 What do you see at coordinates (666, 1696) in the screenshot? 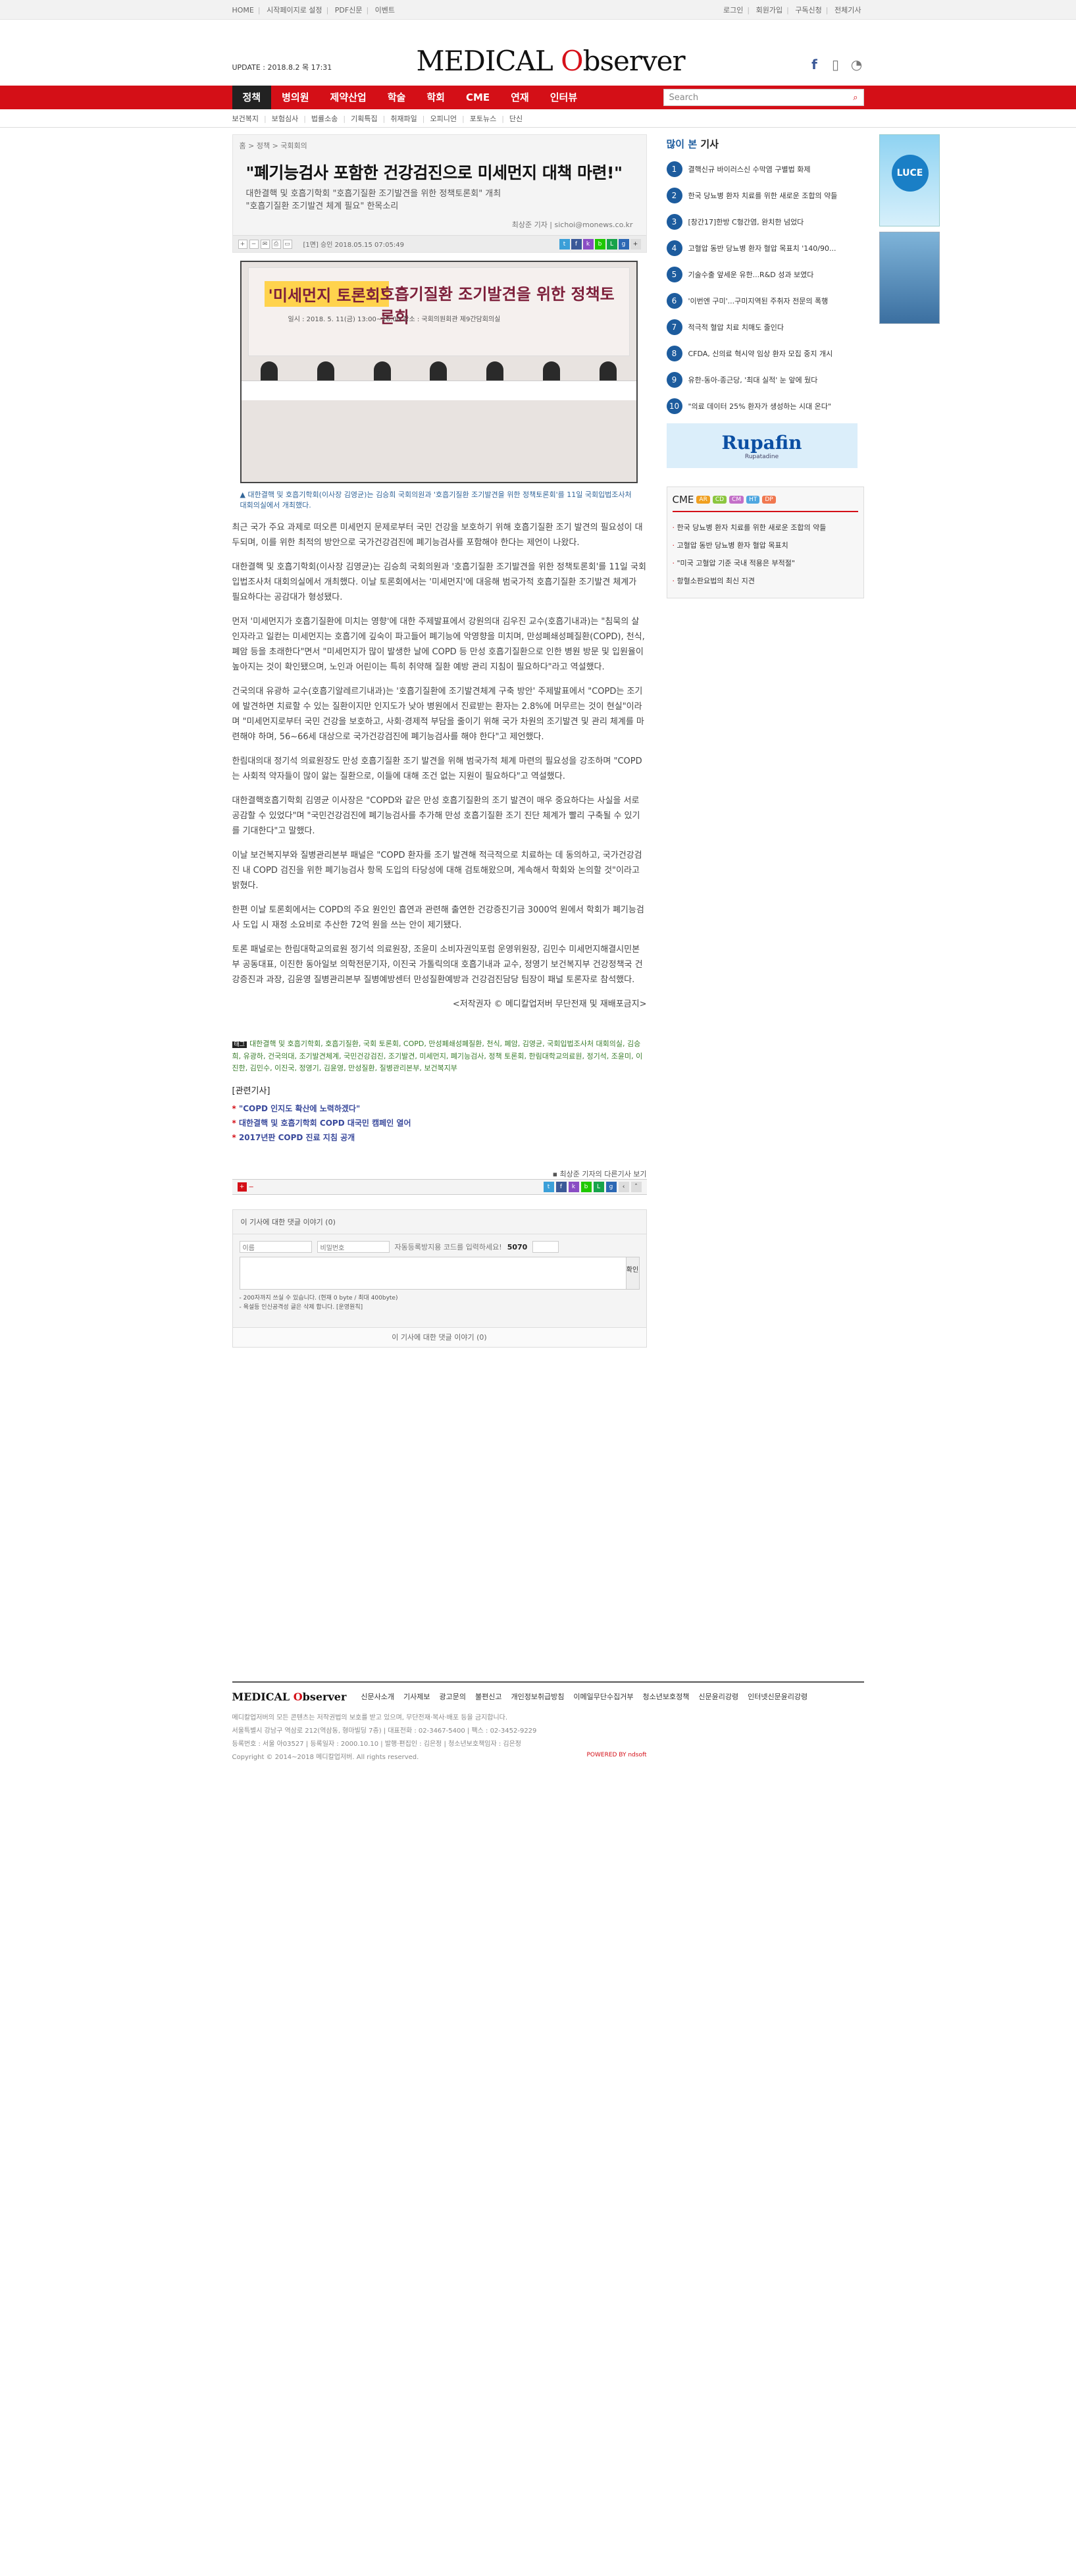
I see `footer-link: 청소년보호정책` at bounding box center [666, 1696].